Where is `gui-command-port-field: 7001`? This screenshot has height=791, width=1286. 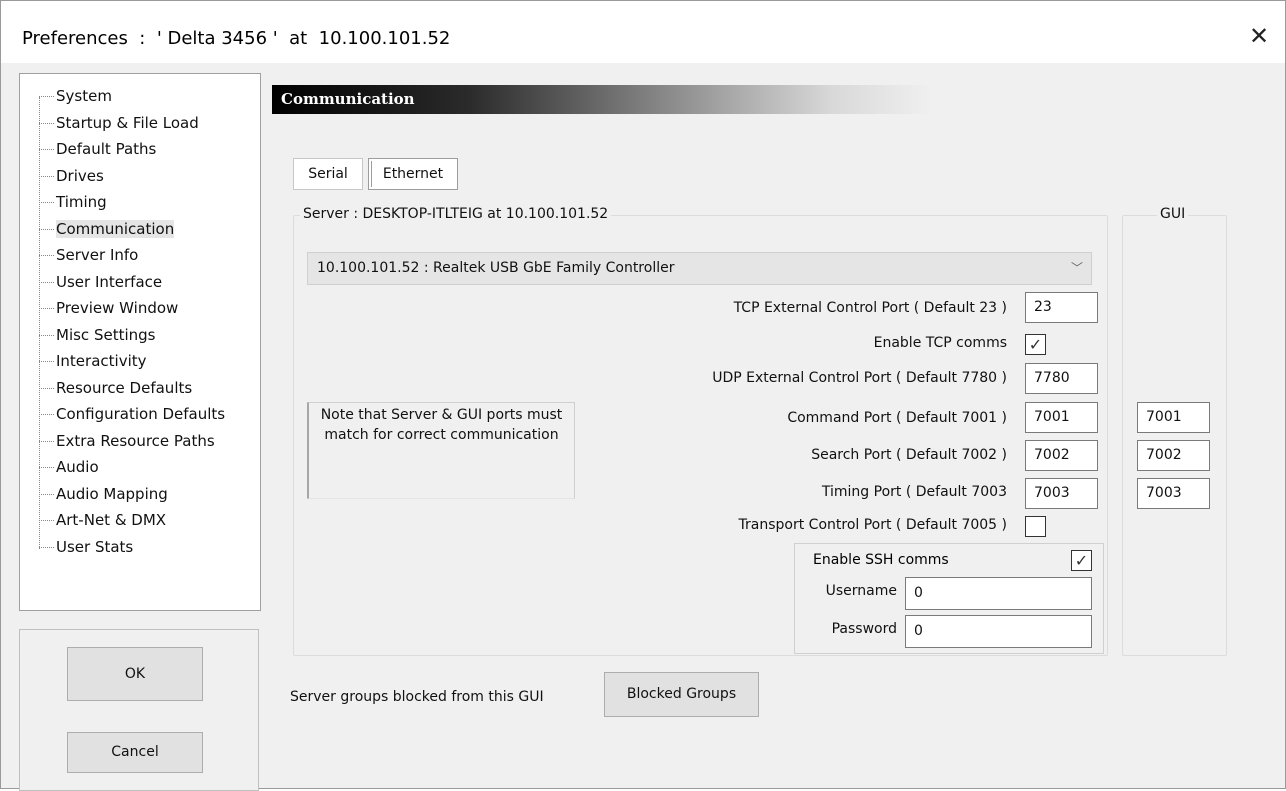
gui-command-port-field: 7001 is located at coordinates (1173, 417).